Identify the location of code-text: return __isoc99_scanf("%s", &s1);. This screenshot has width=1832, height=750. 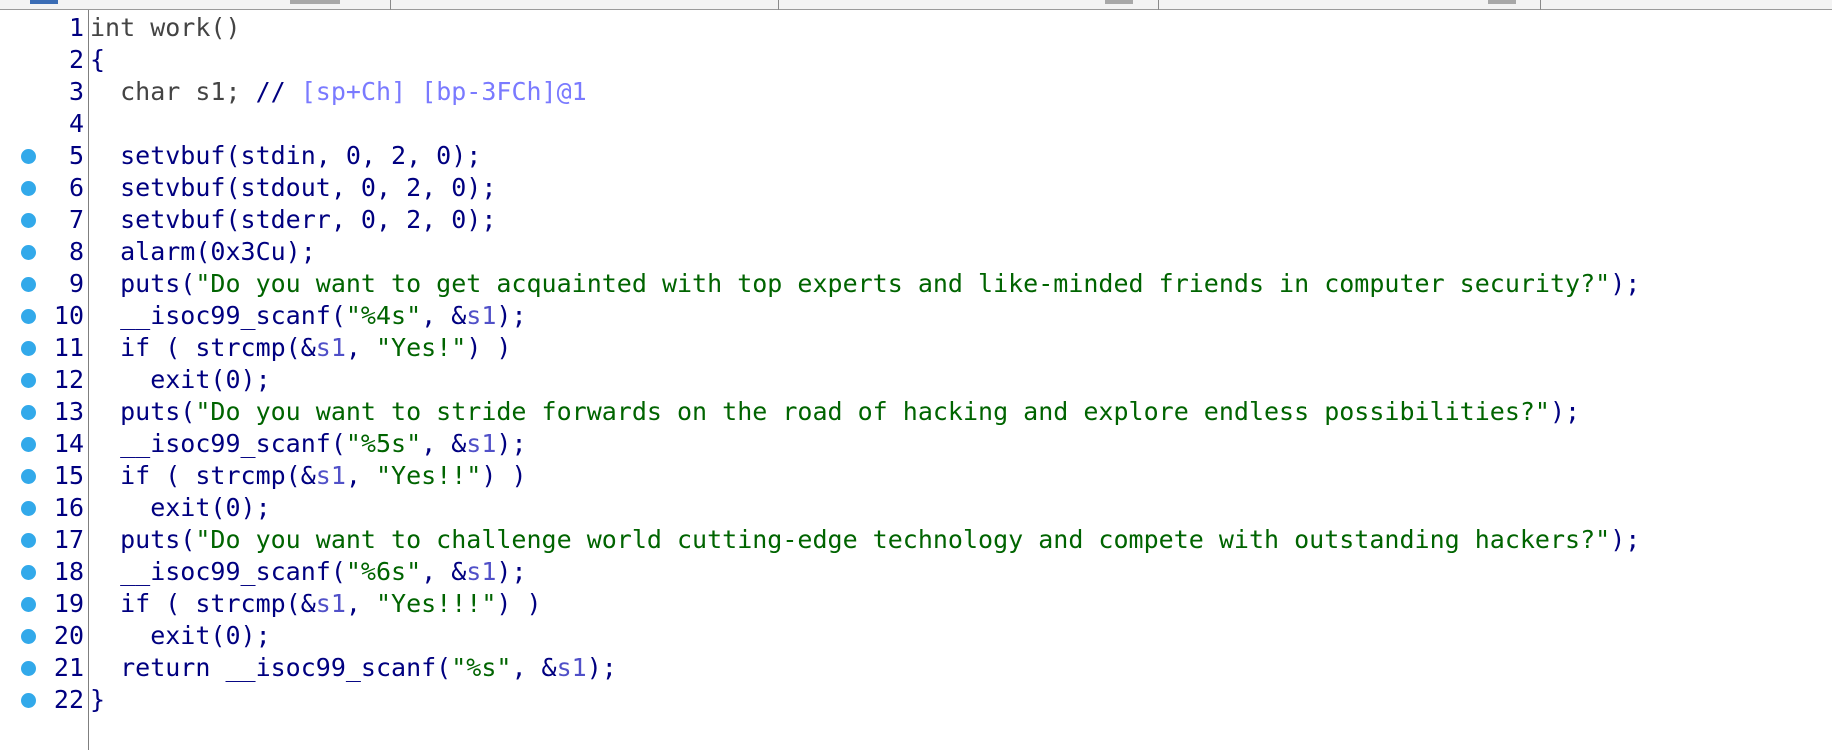
(353, 668).